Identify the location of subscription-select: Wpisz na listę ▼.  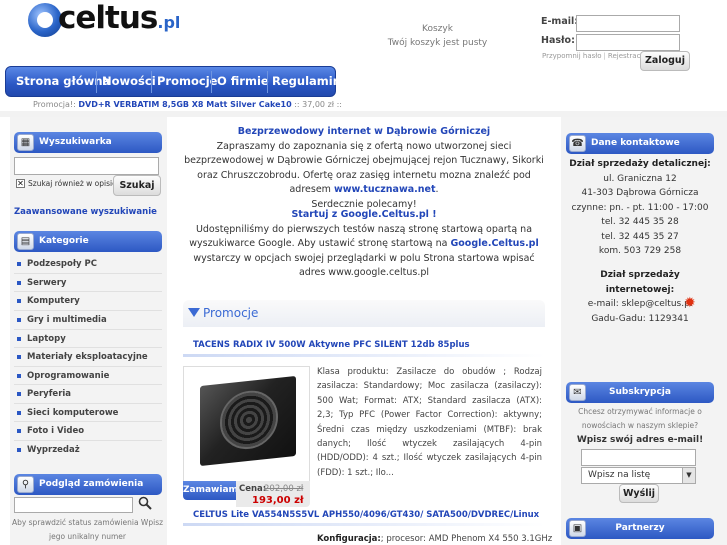
(638, 475).